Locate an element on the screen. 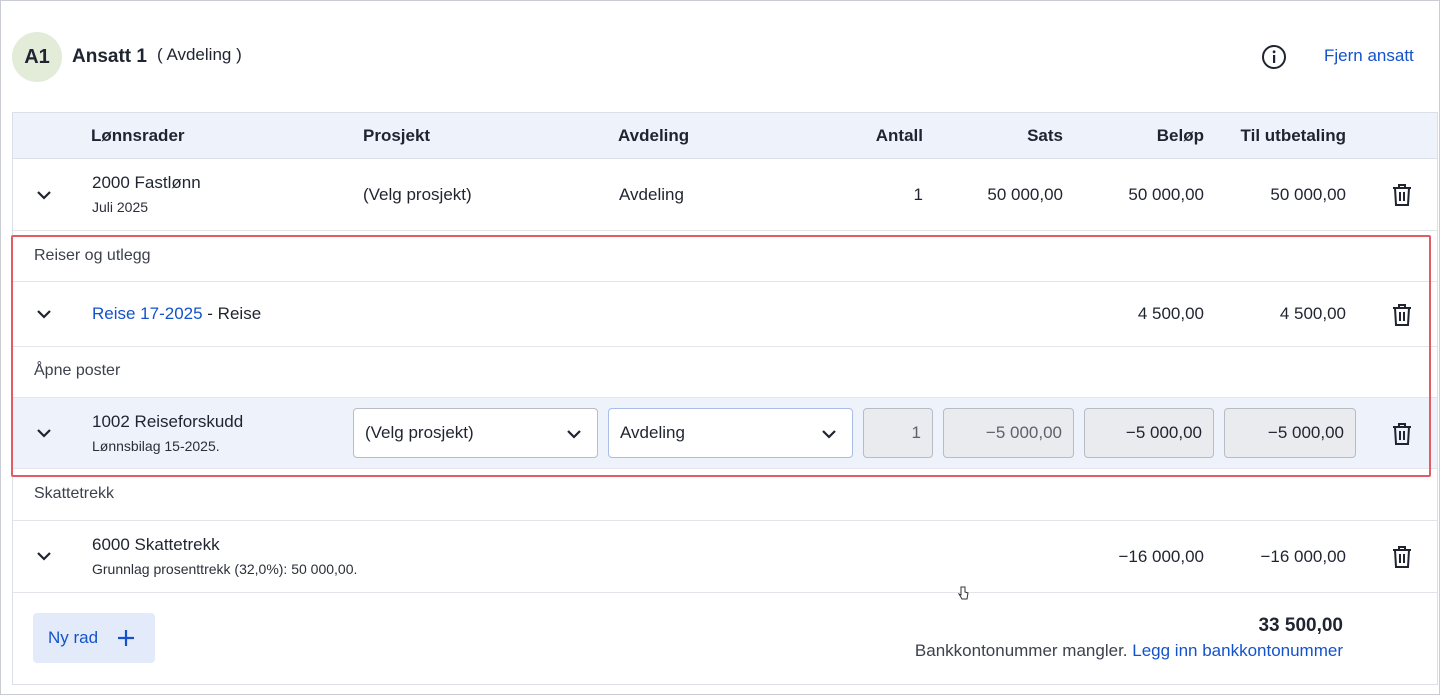 Image resolution: width=1440 pixels, height=695 pixels. rate-input: −5 000,00 is located at coordinates (1008, 433).